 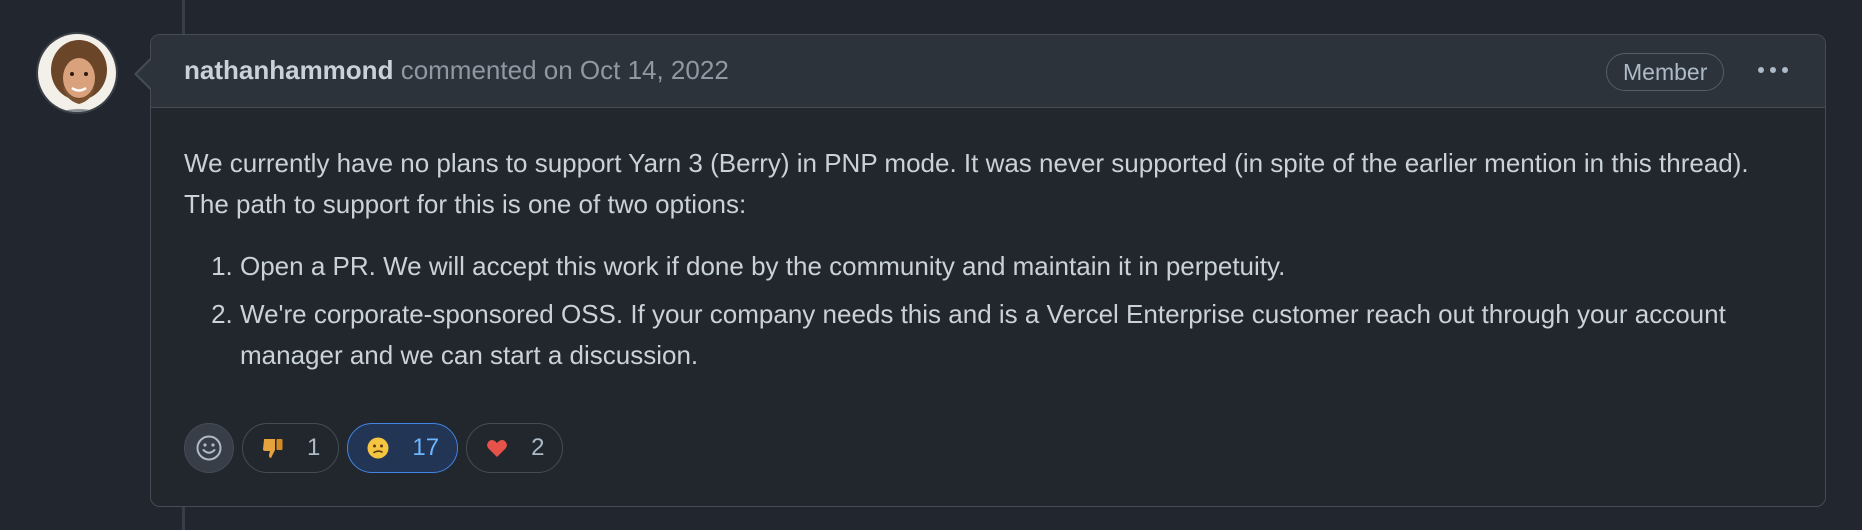 I want to click on reaction-thumbs-down-button: 1, so click(x=291, y=448).